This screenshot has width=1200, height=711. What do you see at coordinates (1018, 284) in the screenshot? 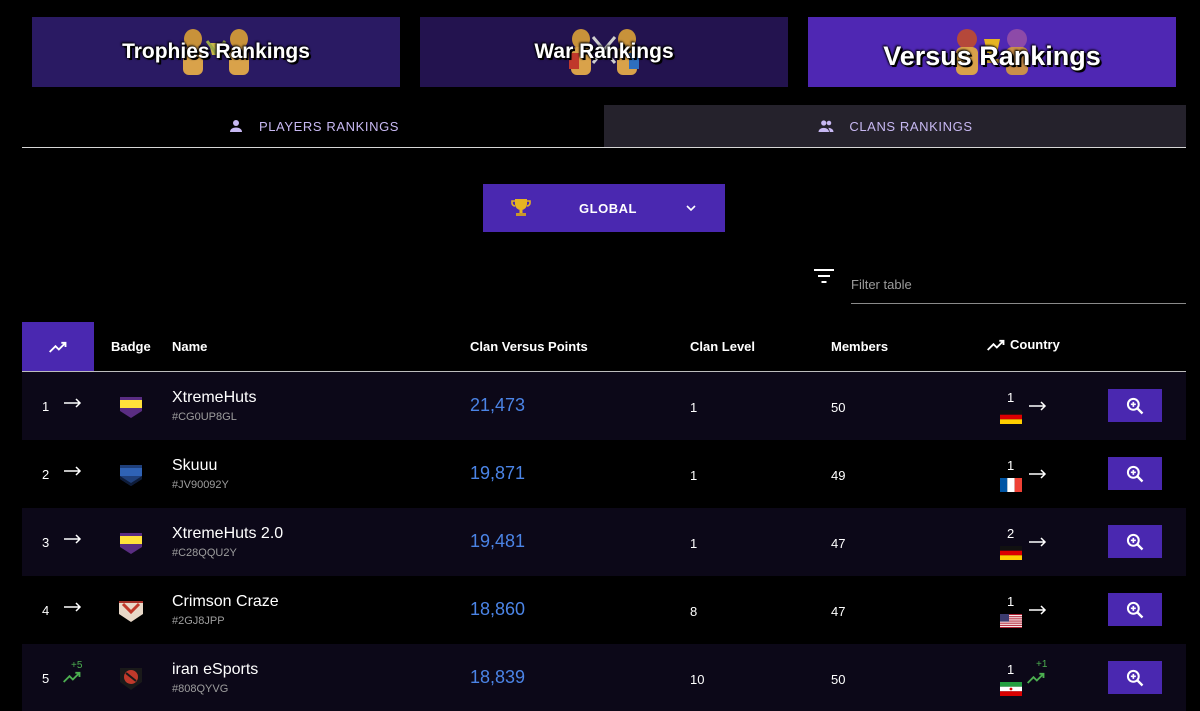
I see `filter-input` at bounding box center [1018, 284].